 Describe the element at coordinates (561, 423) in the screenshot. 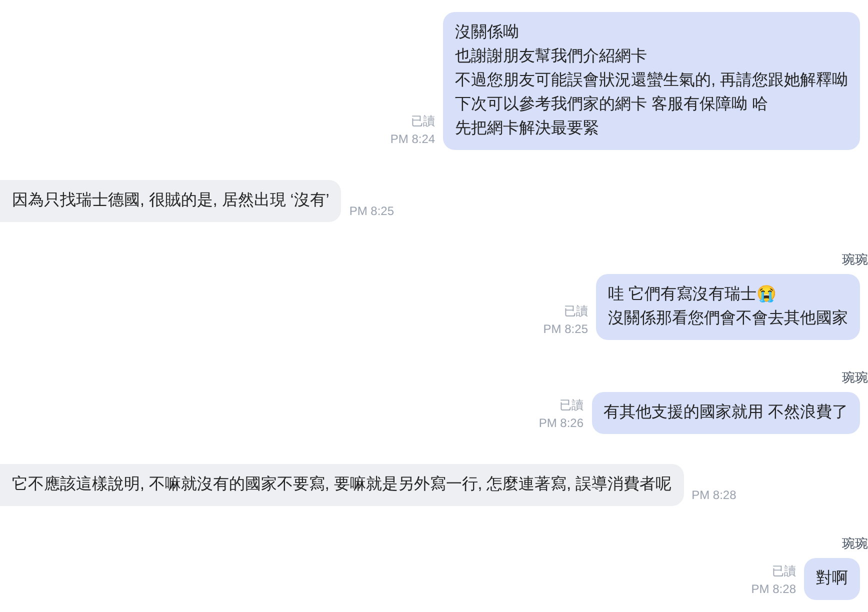

I see `timestamp: PM 8:26` at that location.